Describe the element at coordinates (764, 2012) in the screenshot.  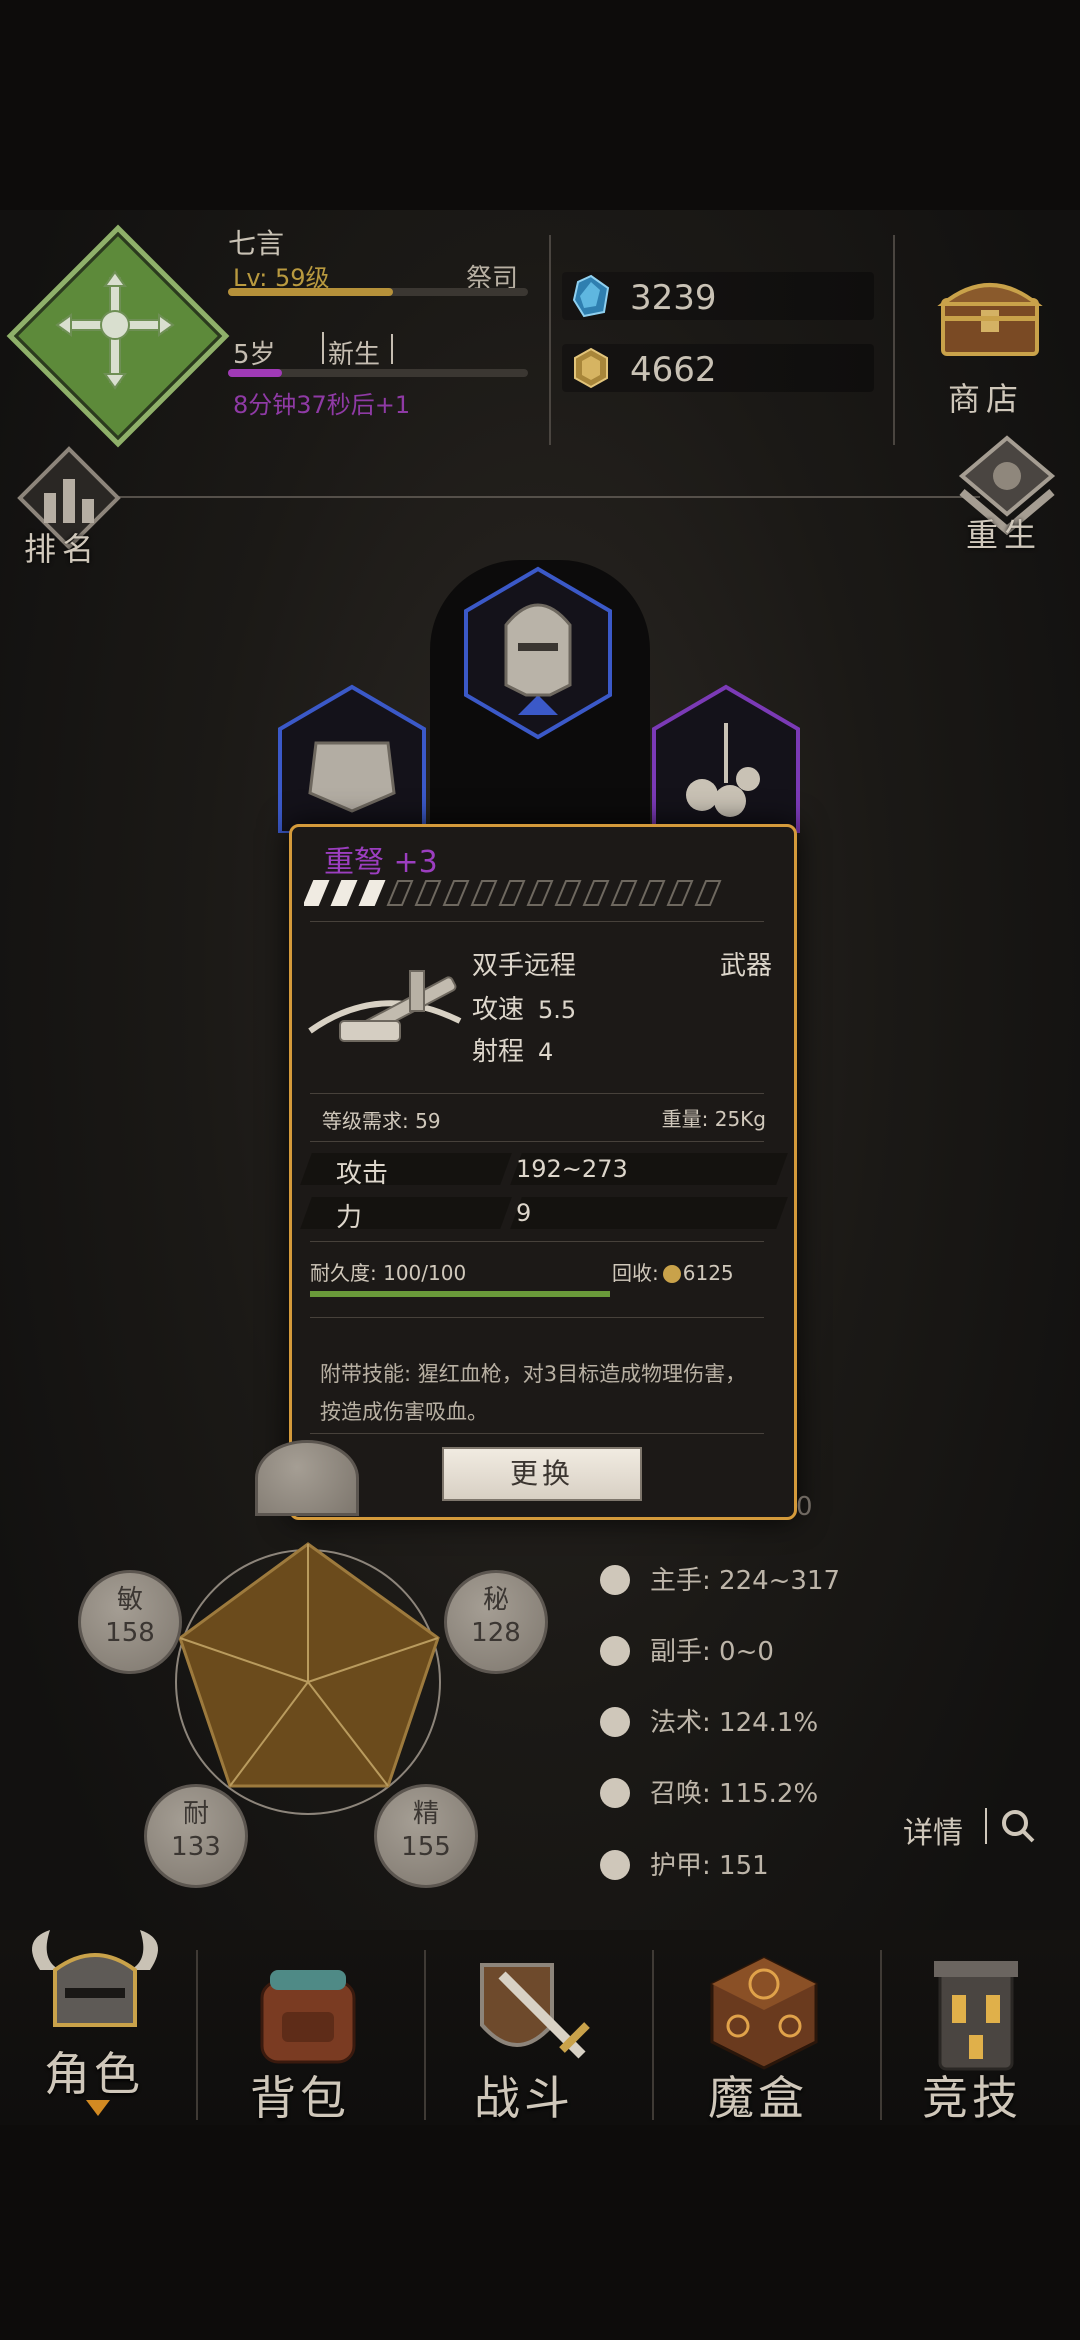
I see `magic-cube-icon` at that location.